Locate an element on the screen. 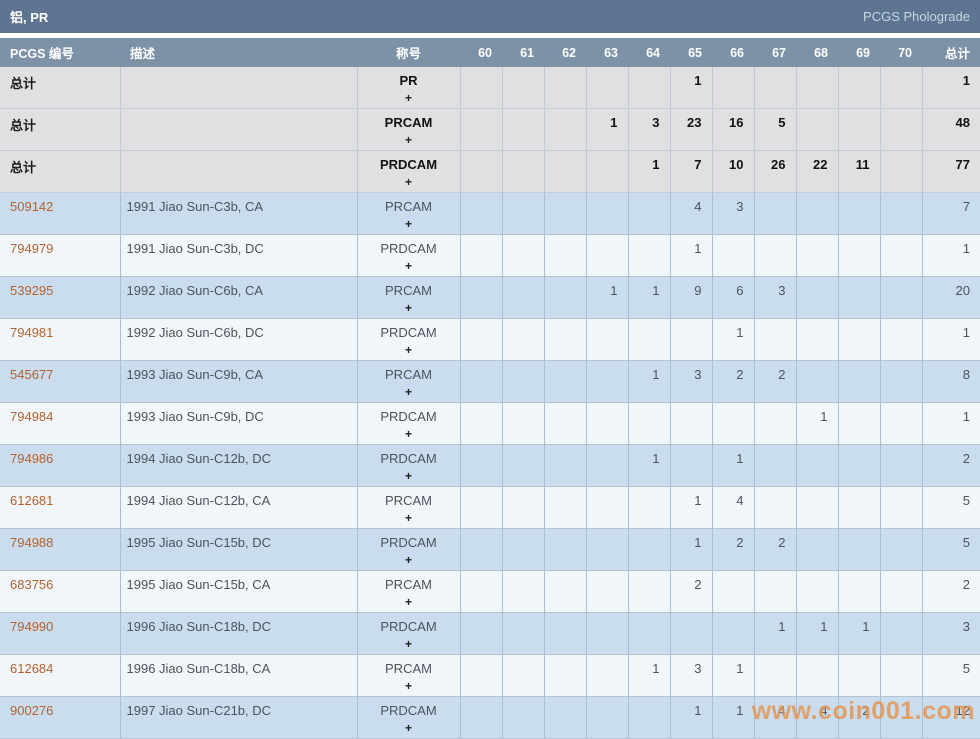 The height and width of the screenshot is (739, 980). pcgs-number-link: 612684 is located at coordinates (31, 668).